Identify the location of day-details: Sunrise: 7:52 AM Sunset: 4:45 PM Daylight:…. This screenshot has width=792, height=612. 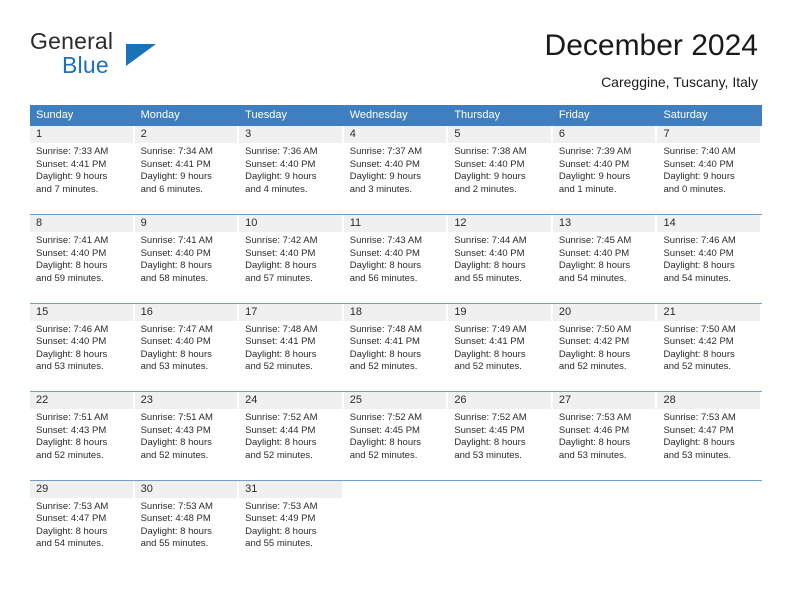
(500, 435).